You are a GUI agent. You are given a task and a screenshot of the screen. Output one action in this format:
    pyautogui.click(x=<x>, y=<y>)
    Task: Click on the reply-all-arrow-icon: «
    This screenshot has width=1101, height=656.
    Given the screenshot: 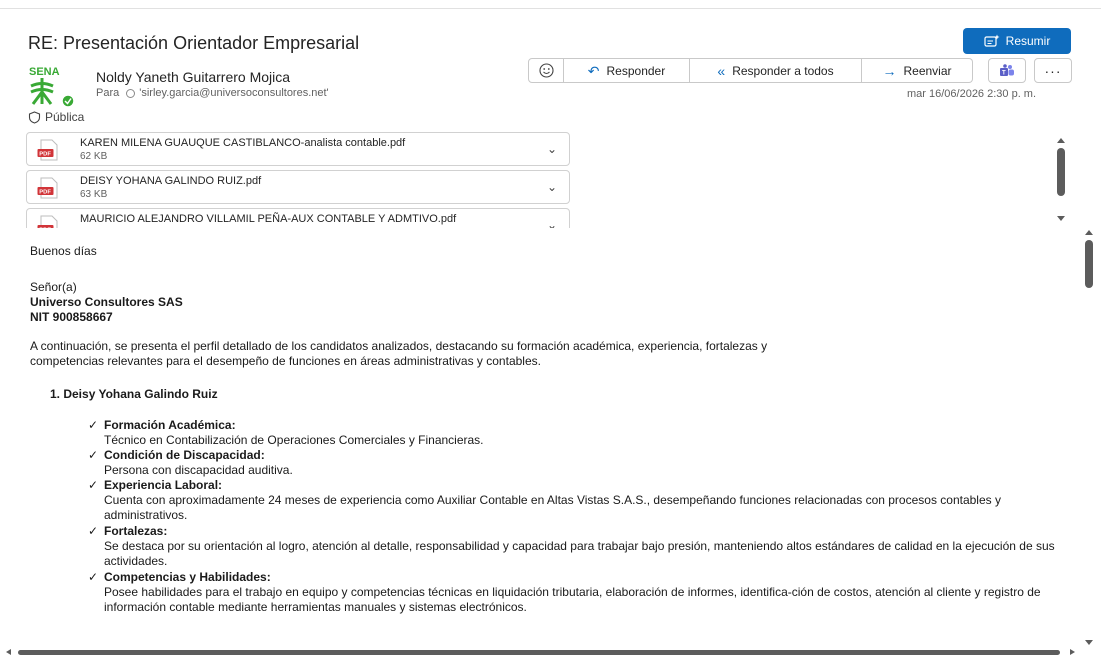 What is the action you would take?
    pyautogui.click(x=721, y=70)
    